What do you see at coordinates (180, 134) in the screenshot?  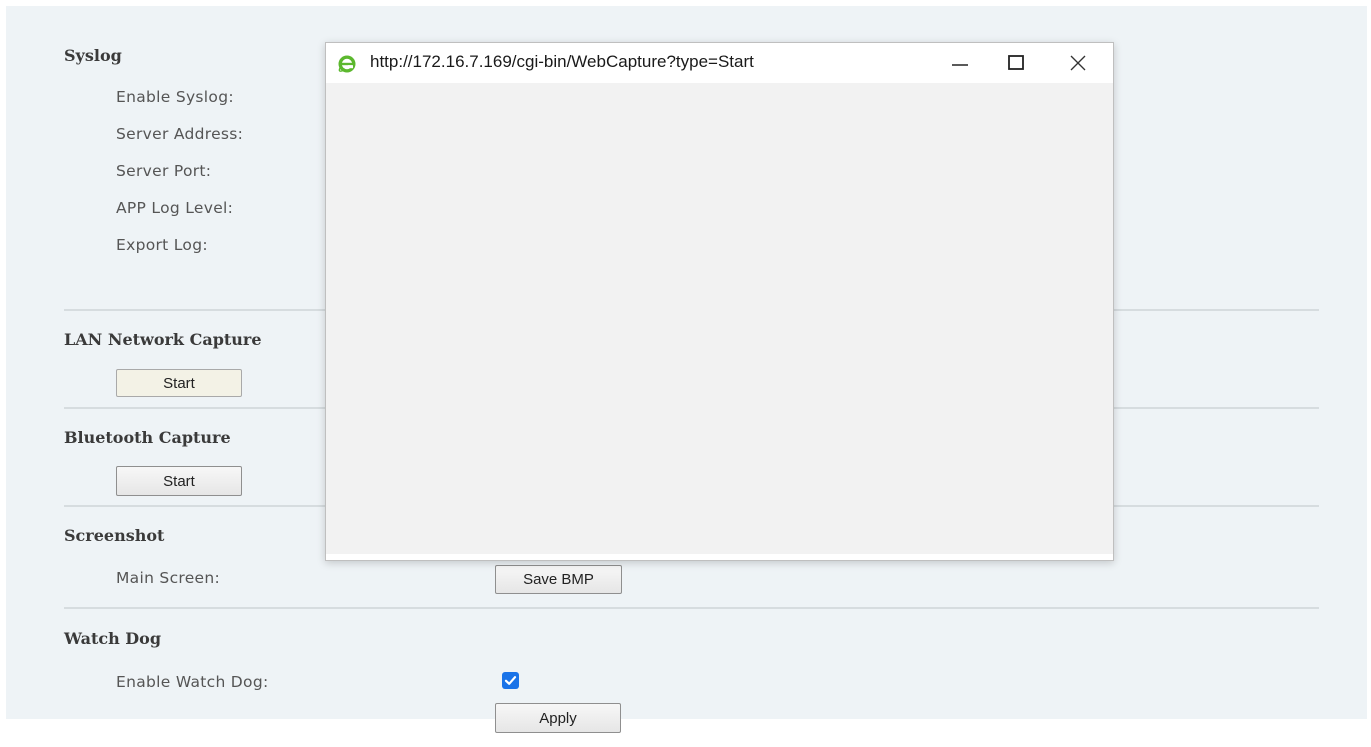 I see `server-address-label: Server Address:` at bounding box center [180, 134].